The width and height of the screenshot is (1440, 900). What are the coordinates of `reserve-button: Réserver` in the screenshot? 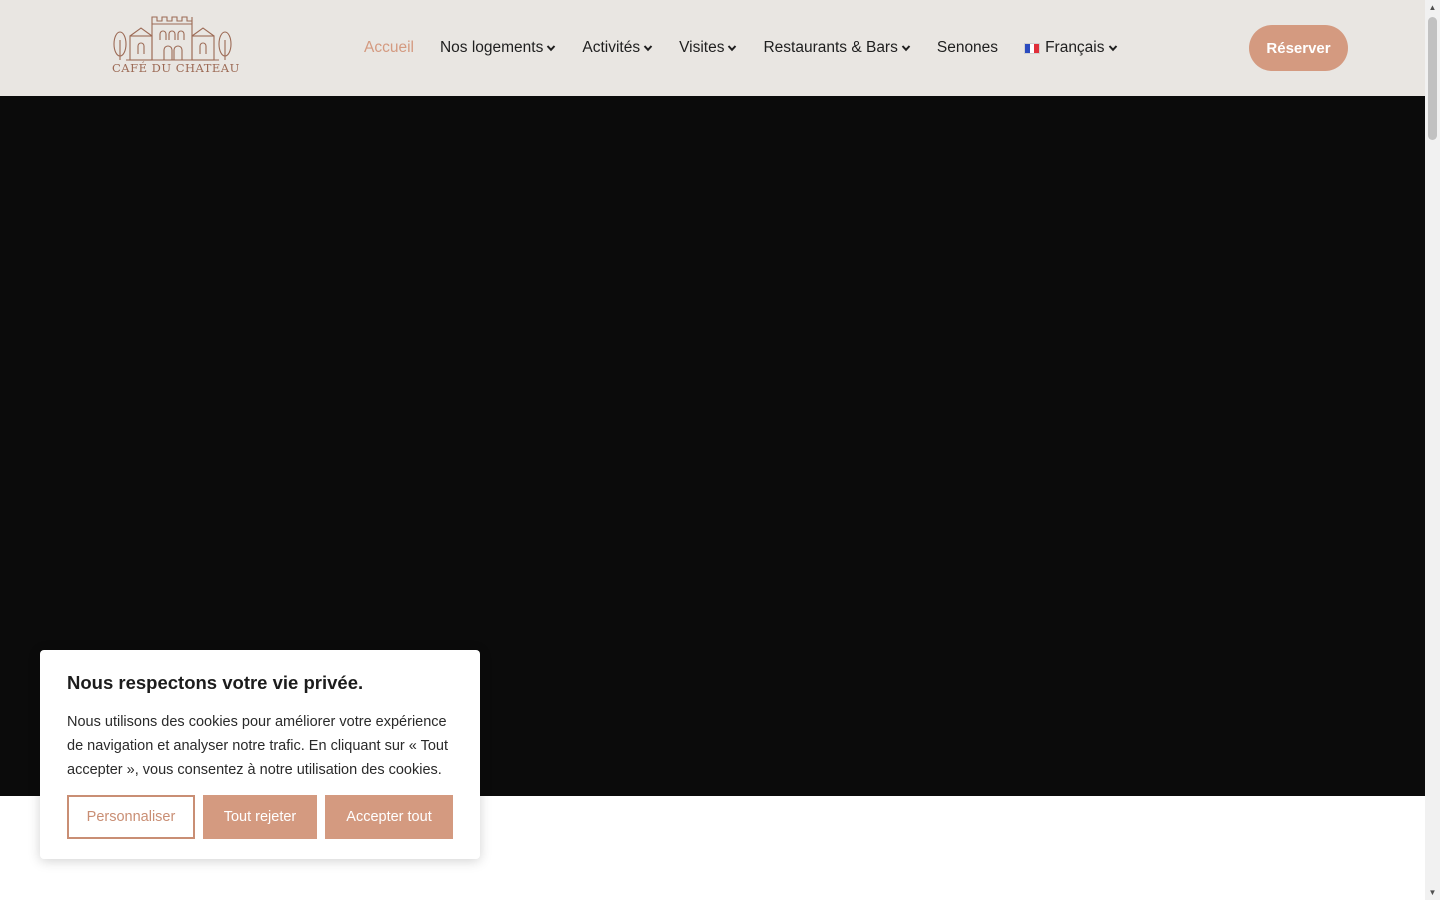 It's located at (1298, 48).